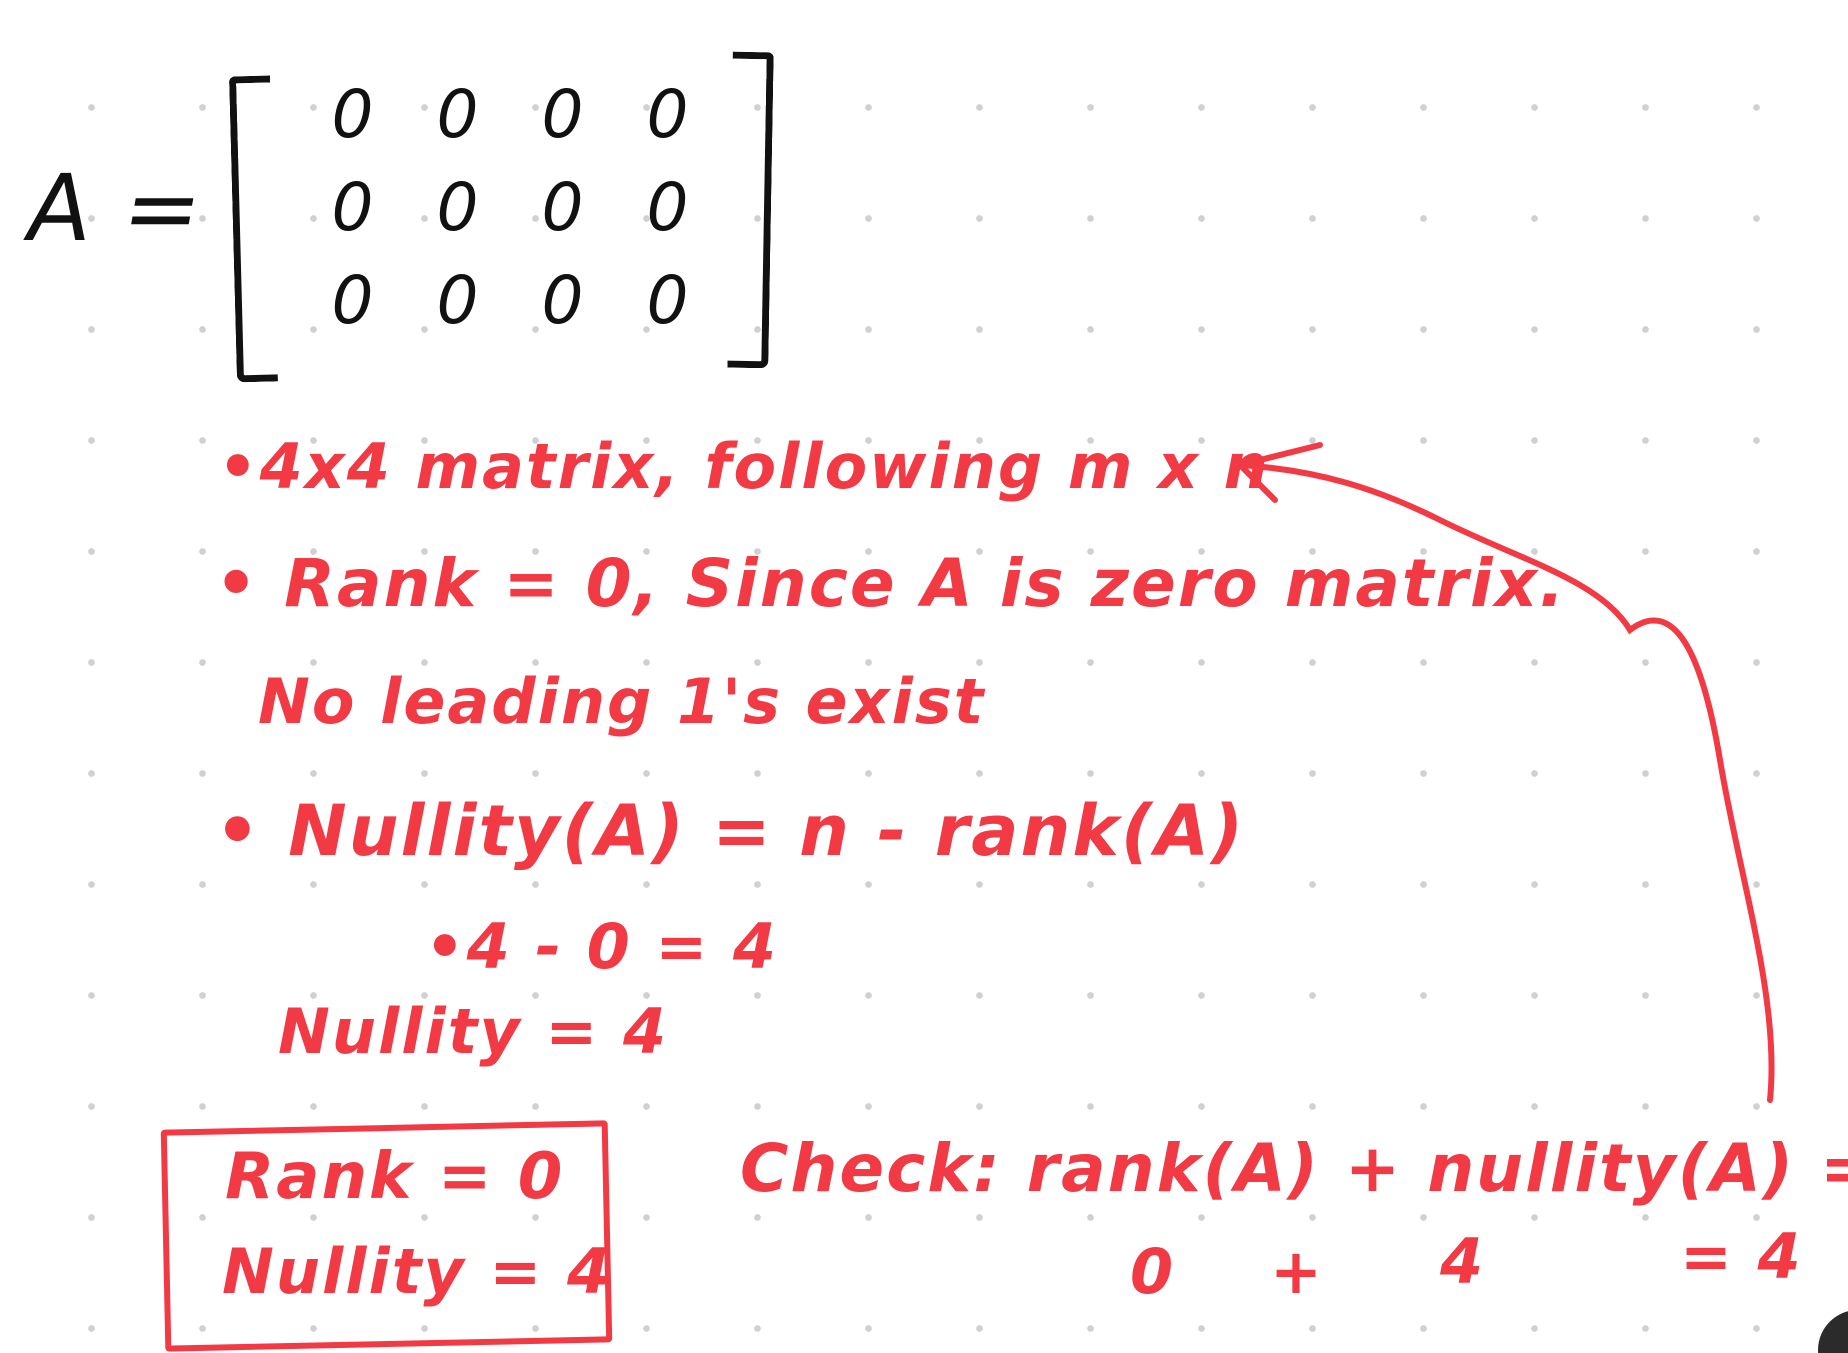  Describe the element at coordinates (395, 1177) in the screenshot. I see `result-rank: Rank = 0` at that location.